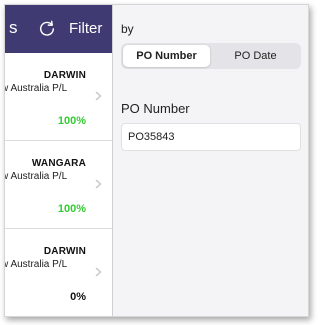  What do you see at coordinates (47, 28) in the screenshot?
I see `refresh-icon` at bounding box center [47, 28].